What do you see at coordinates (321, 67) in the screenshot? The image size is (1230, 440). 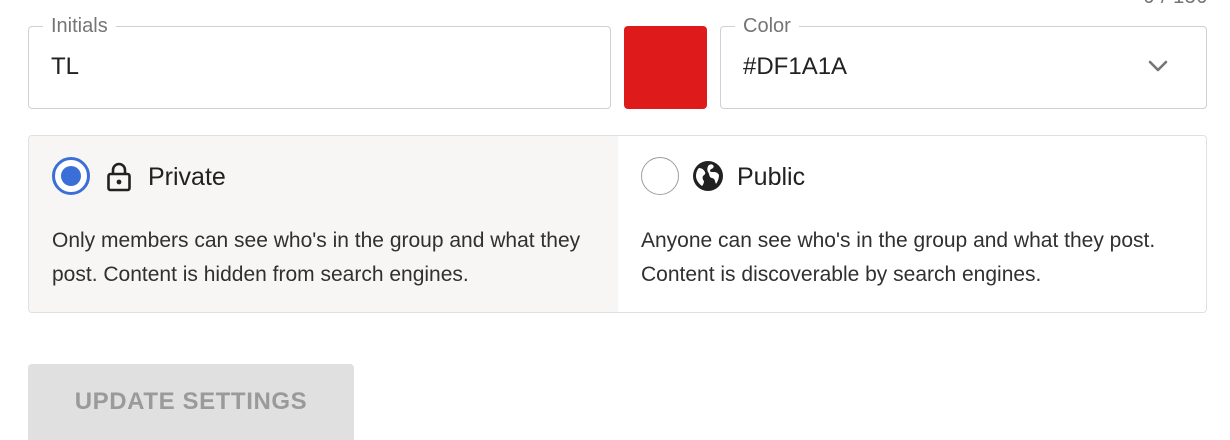 I see `initials-input` at bounding box center [321, 67].